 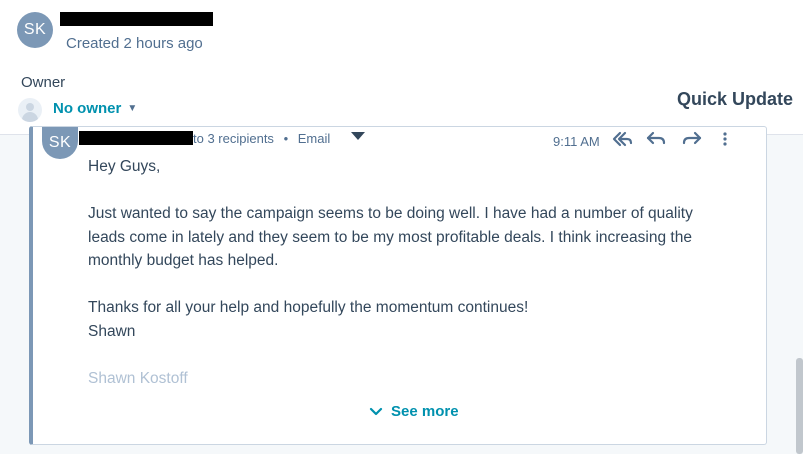 I want to click on see-more-label: See more, so click(x=425, y=411).